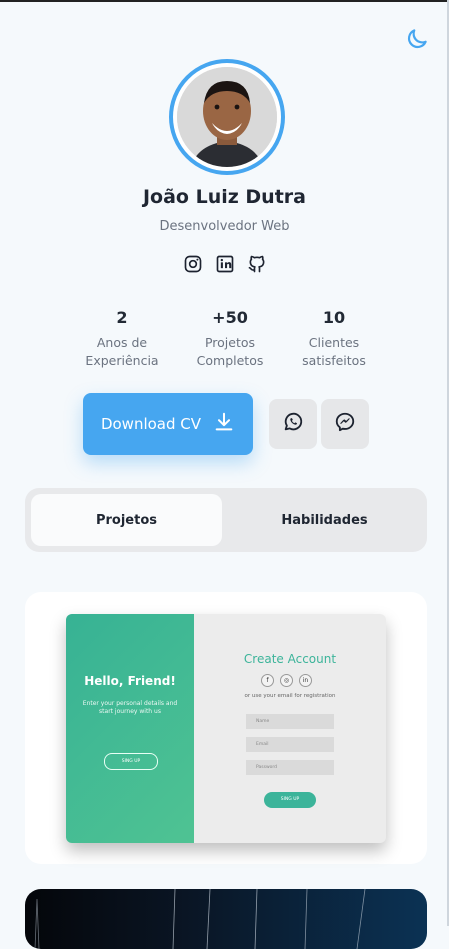  I want to click on stat-label-line: Completos, so click(230, 360).